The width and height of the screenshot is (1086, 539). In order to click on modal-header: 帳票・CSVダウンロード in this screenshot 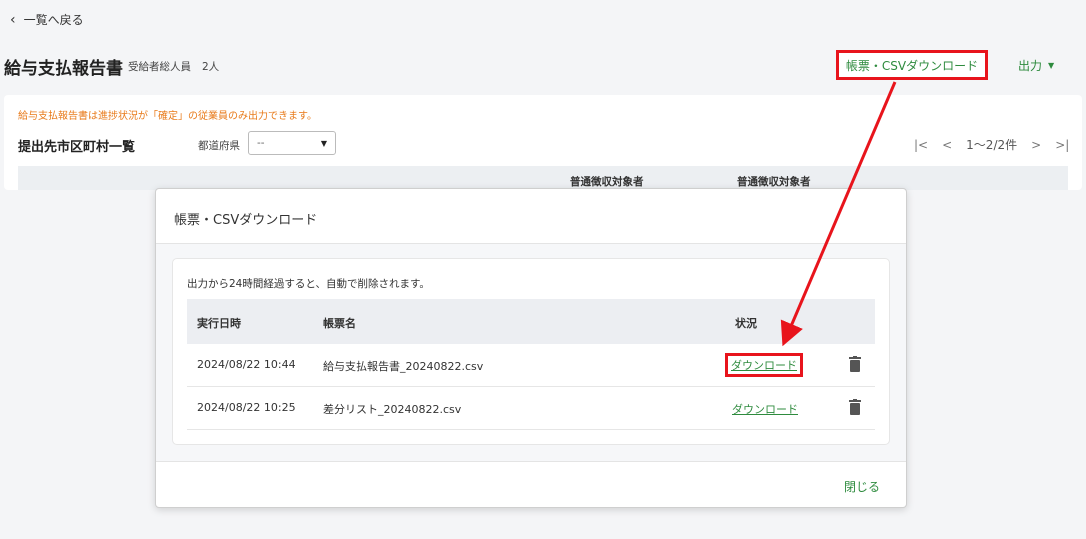, I will do `click(531, 216)`.